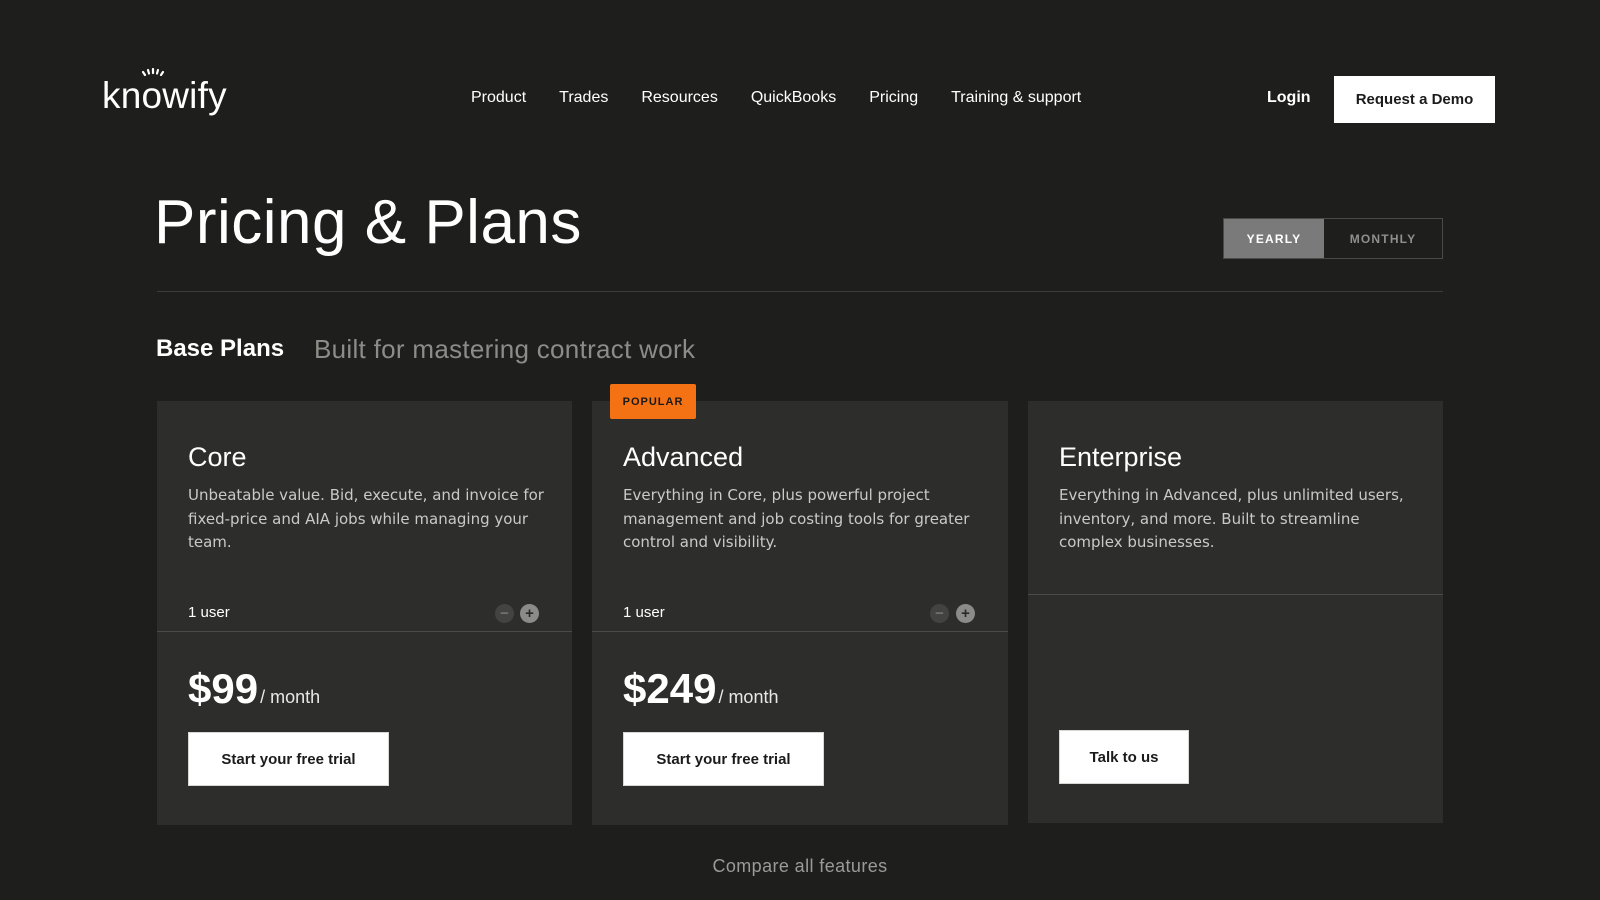 Image resolution: width=1600 pixels, height=900 pixels. Describe the element at coordinates (800, 866) in the screenshot. I see `compare-features-link: Compare all features` at that location.